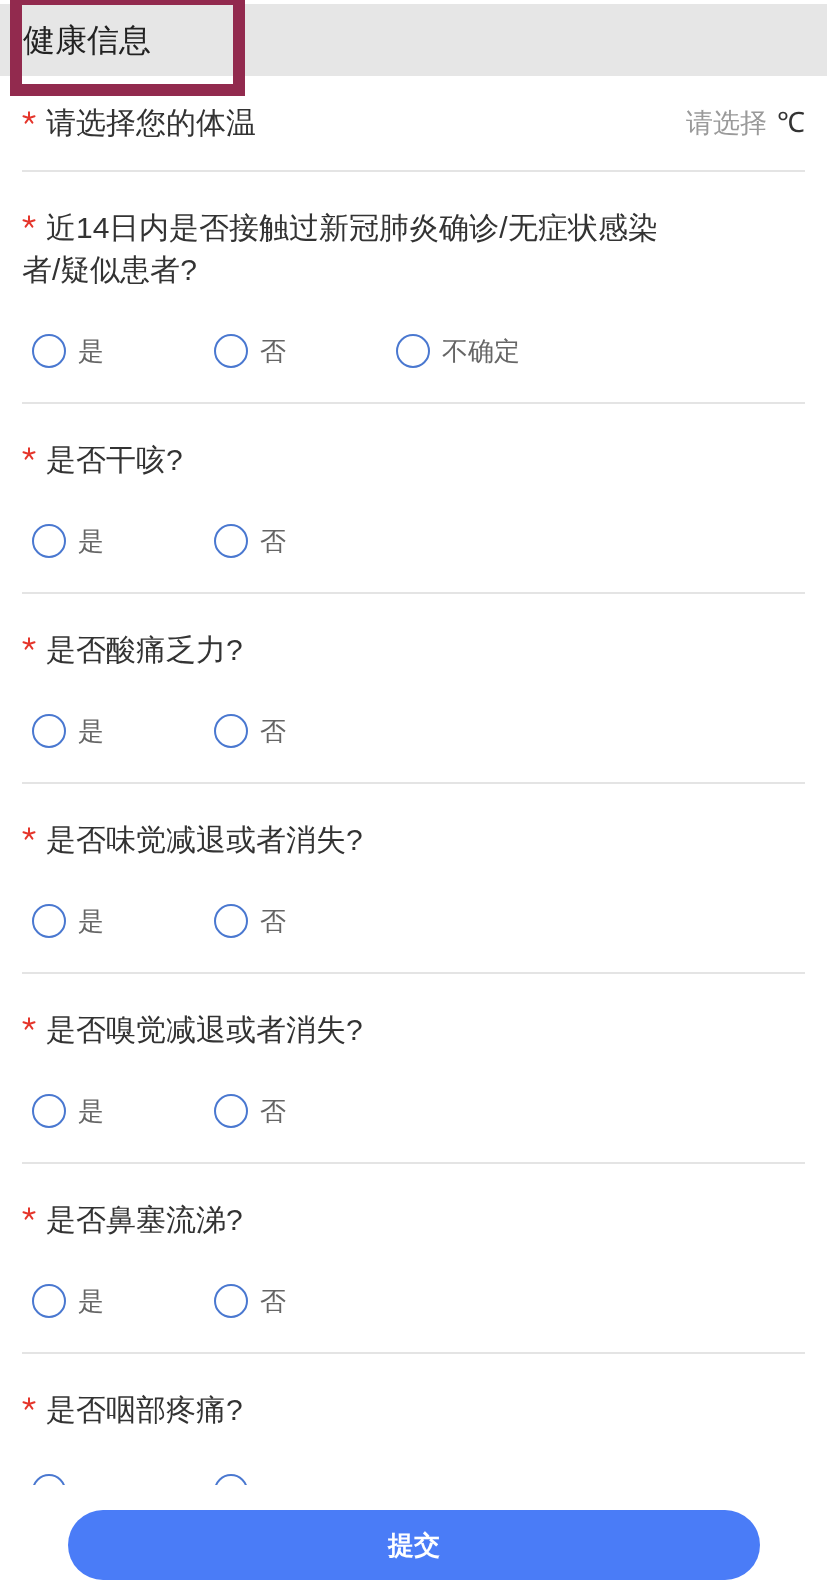  I want to click on question-text: 是否嗅觉减退或者消失?, so click(204, 1029).